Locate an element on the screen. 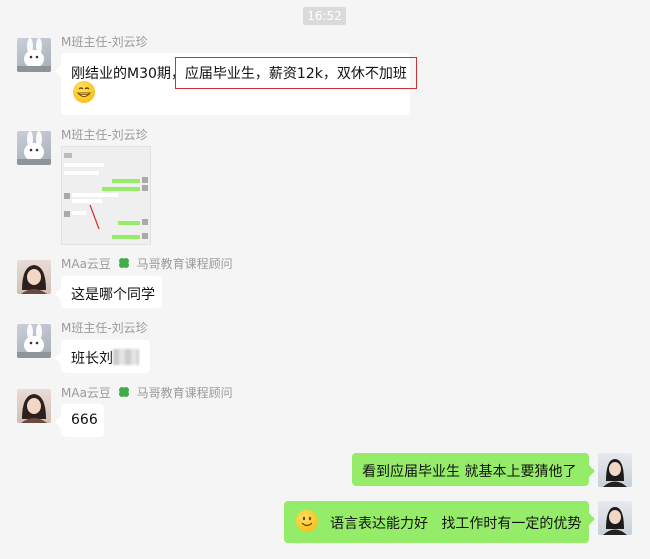 The height and width of the screenshot is (559, 650). message-bubble: 666 is located at coordinates (79, 420).